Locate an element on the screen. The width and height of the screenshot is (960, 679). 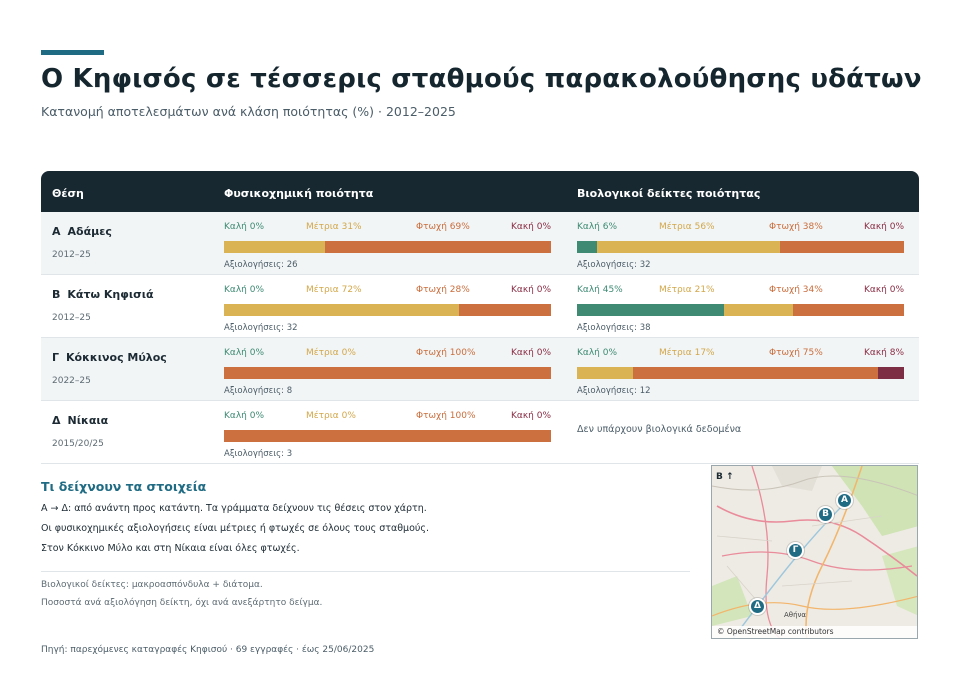
site-years: 2015/20/25 is located at coordinates (78, 444).